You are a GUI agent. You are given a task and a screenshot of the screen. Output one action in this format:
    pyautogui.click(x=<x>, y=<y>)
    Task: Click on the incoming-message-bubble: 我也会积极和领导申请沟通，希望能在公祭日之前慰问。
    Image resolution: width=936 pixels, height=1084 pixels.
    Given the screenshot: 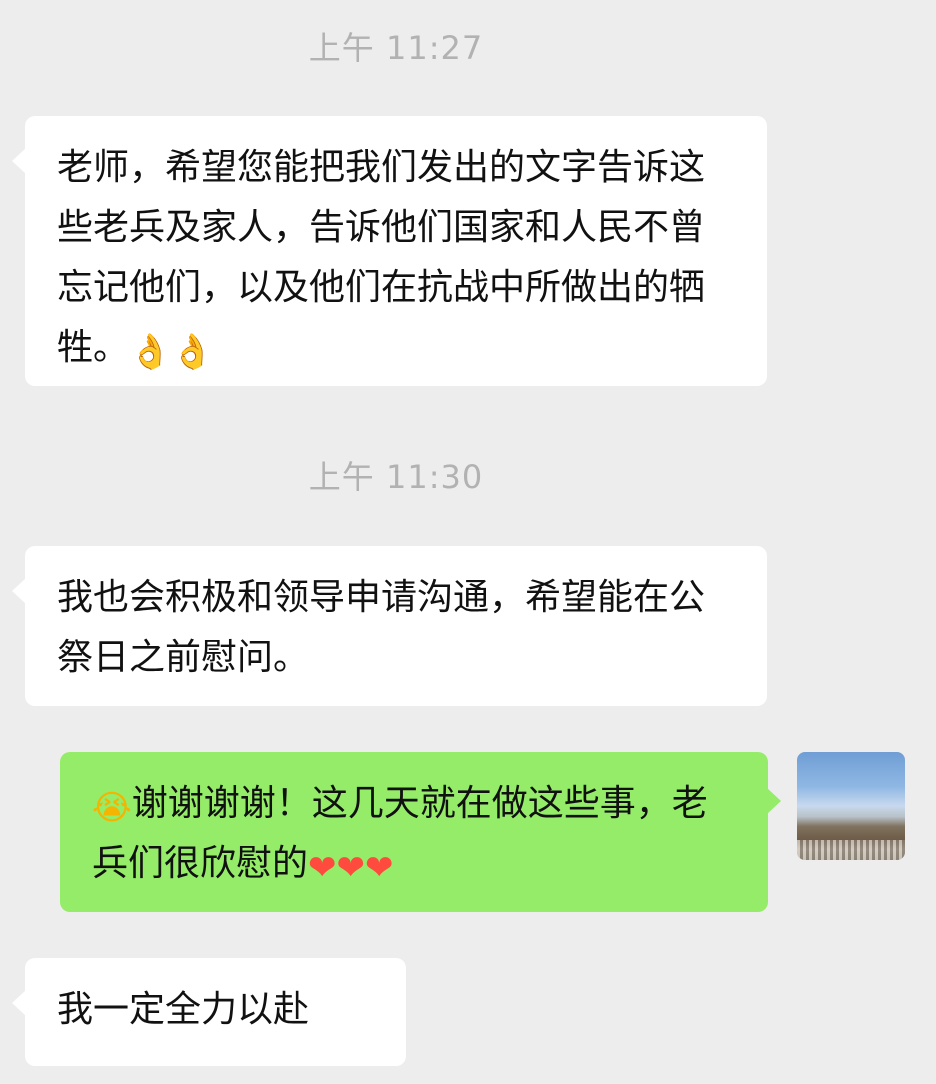 What is the action you would take?
    pyautogui.click(x=389, y=626)
    